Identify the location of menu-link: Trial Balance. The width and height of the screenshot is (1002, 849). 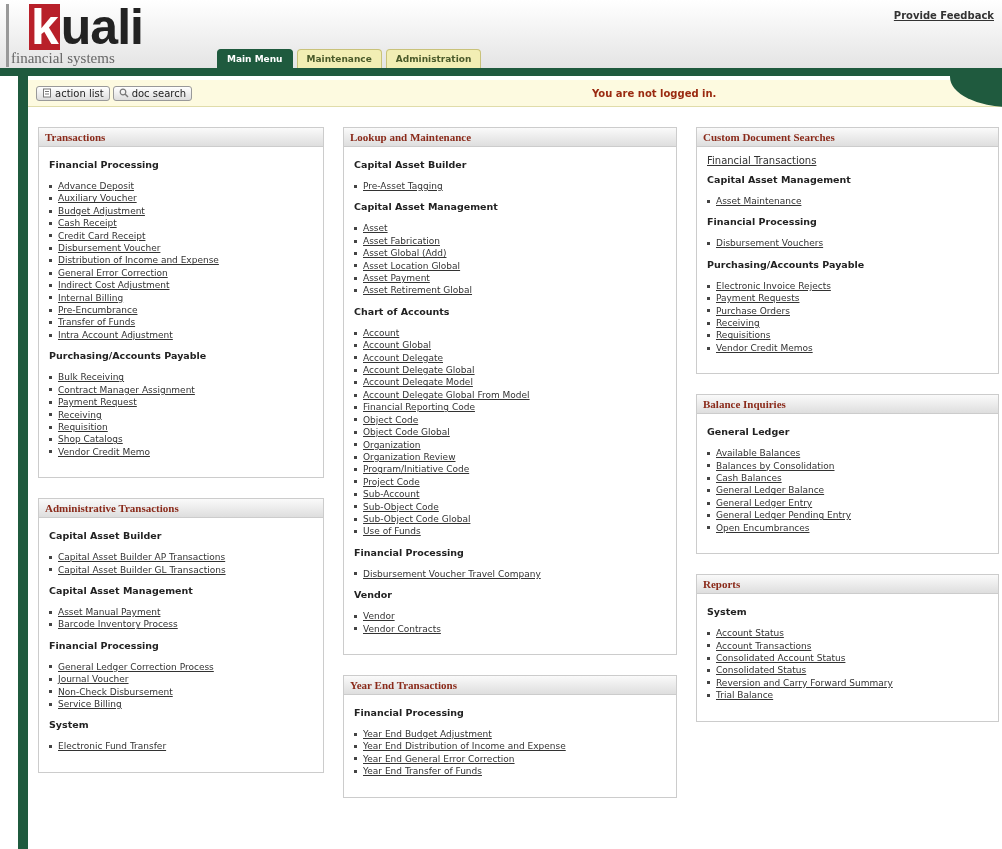
(745, 695).